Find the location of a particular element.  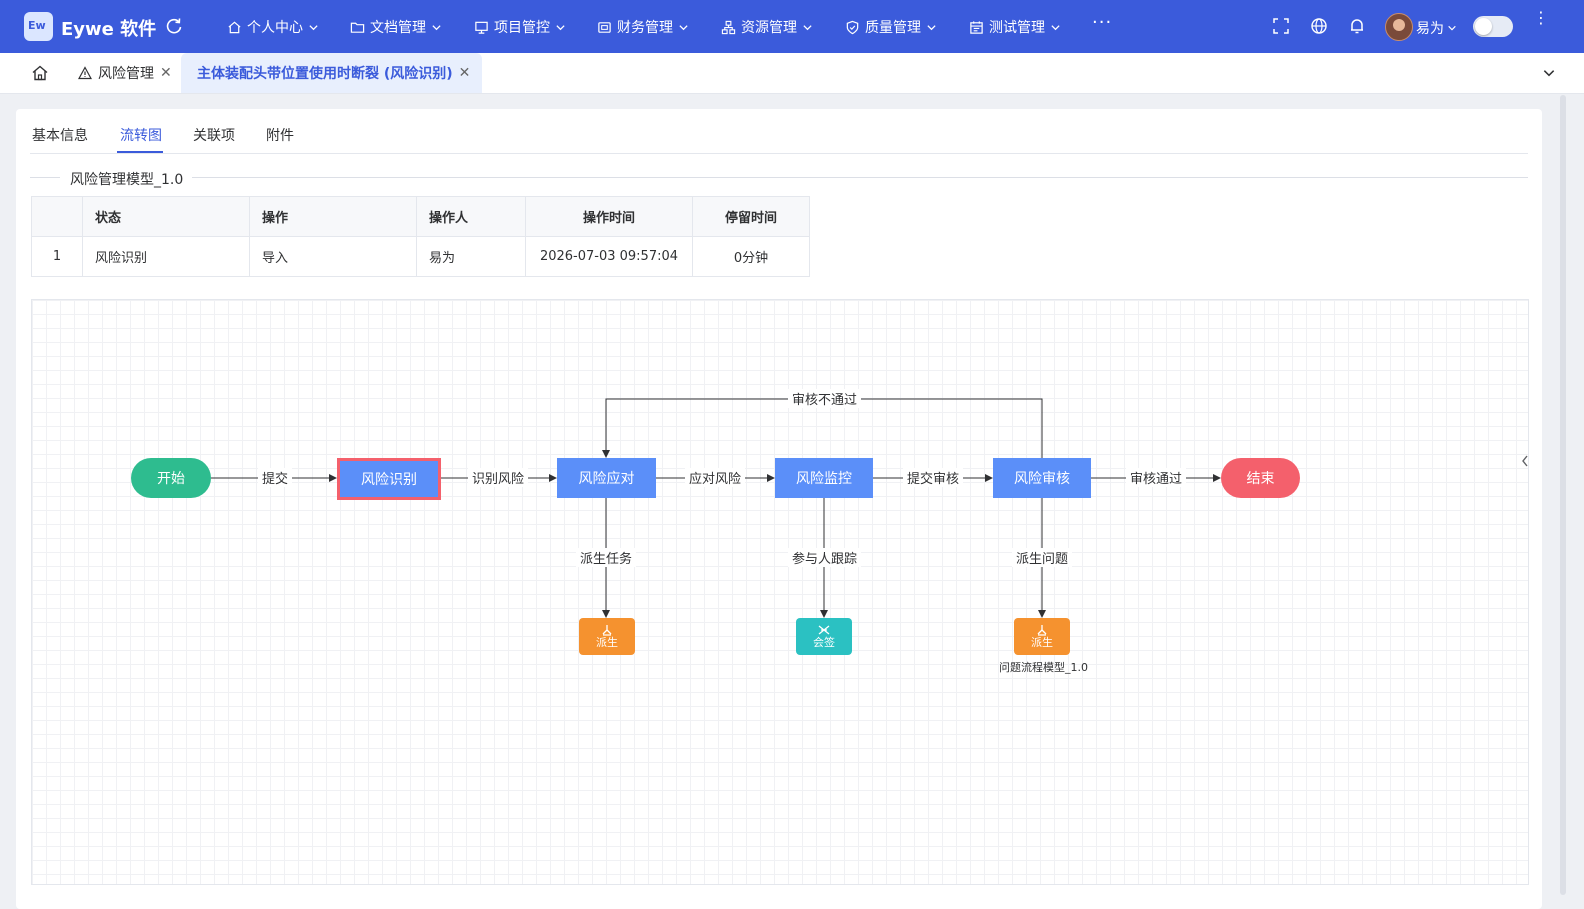

table-row: 1 风险识别 导入 易为 2026-07-03 09:57:04 0分钟 is located at coordinates (420, 256).